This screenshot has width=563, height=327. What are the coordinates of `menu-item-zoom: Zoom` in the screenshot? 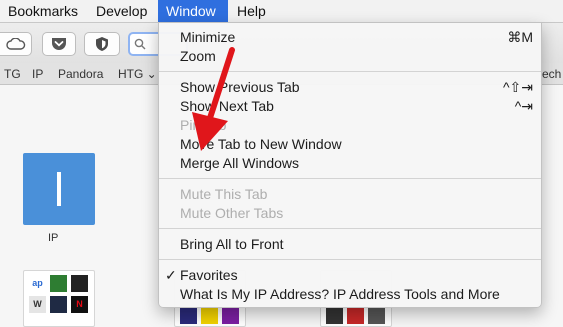 It's located at (198, 56).